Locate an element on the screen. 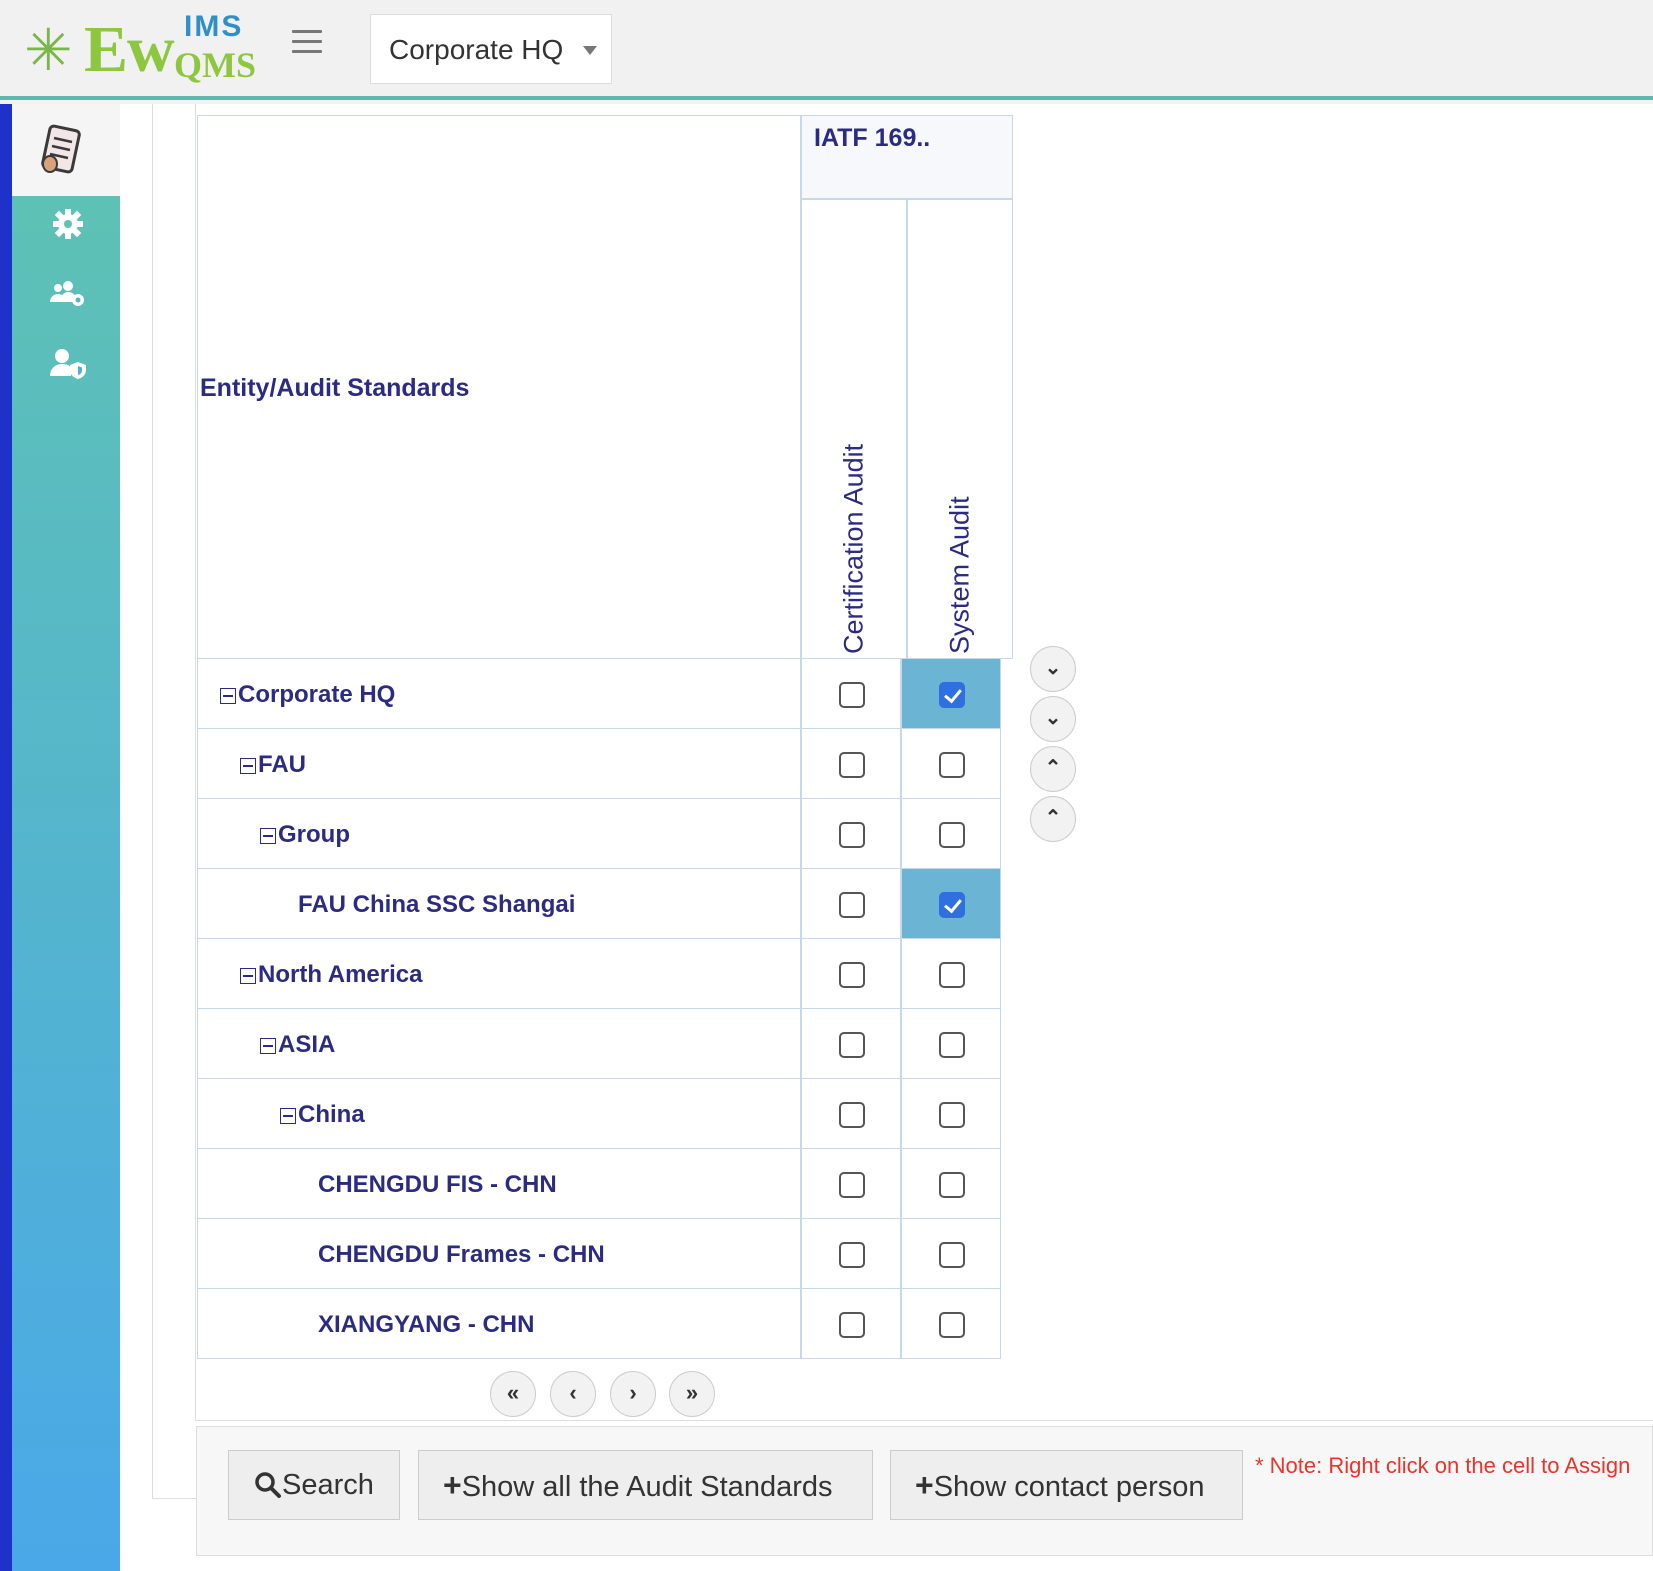 This screenshot has height=1571, width=1653. page-prev-button: ‹ is located at coordinates (573, 1394).